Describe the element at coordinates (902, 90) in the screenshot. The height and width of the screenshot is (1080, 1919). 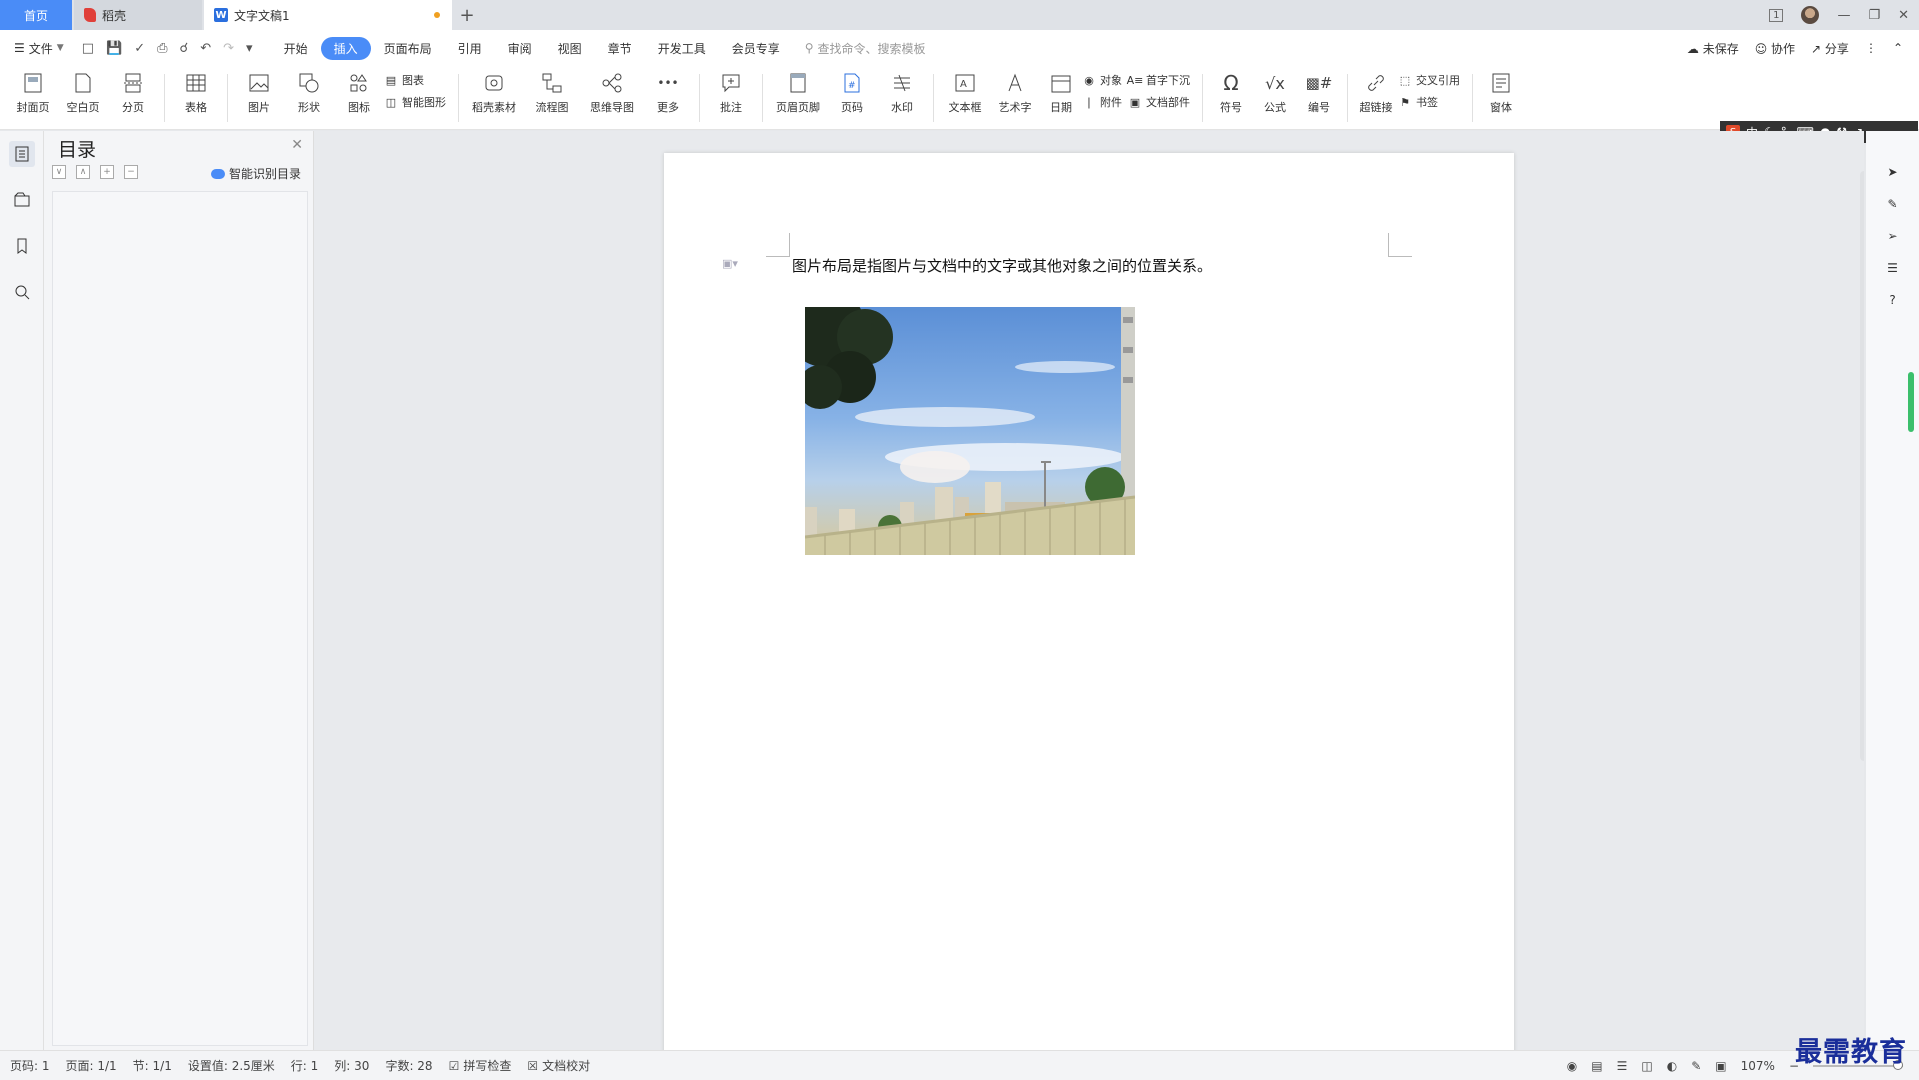
I see `watermark-button: 水印` at that location.